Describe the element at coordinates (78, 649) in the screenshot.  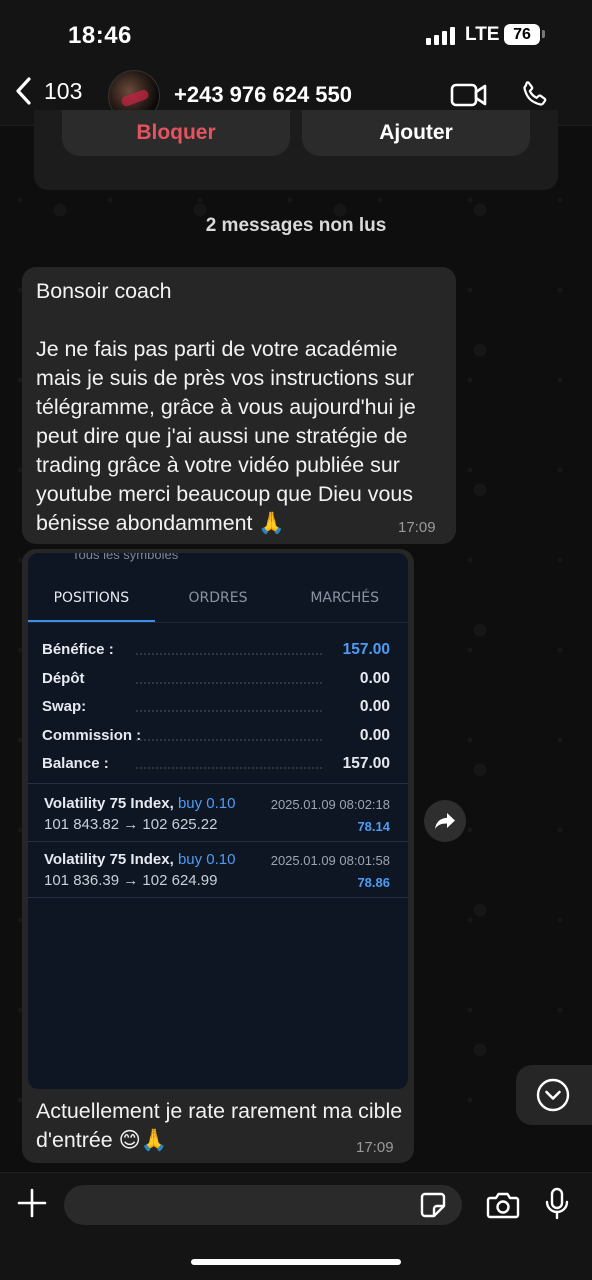
I see `summary-label: Bénéfice :` at that location.